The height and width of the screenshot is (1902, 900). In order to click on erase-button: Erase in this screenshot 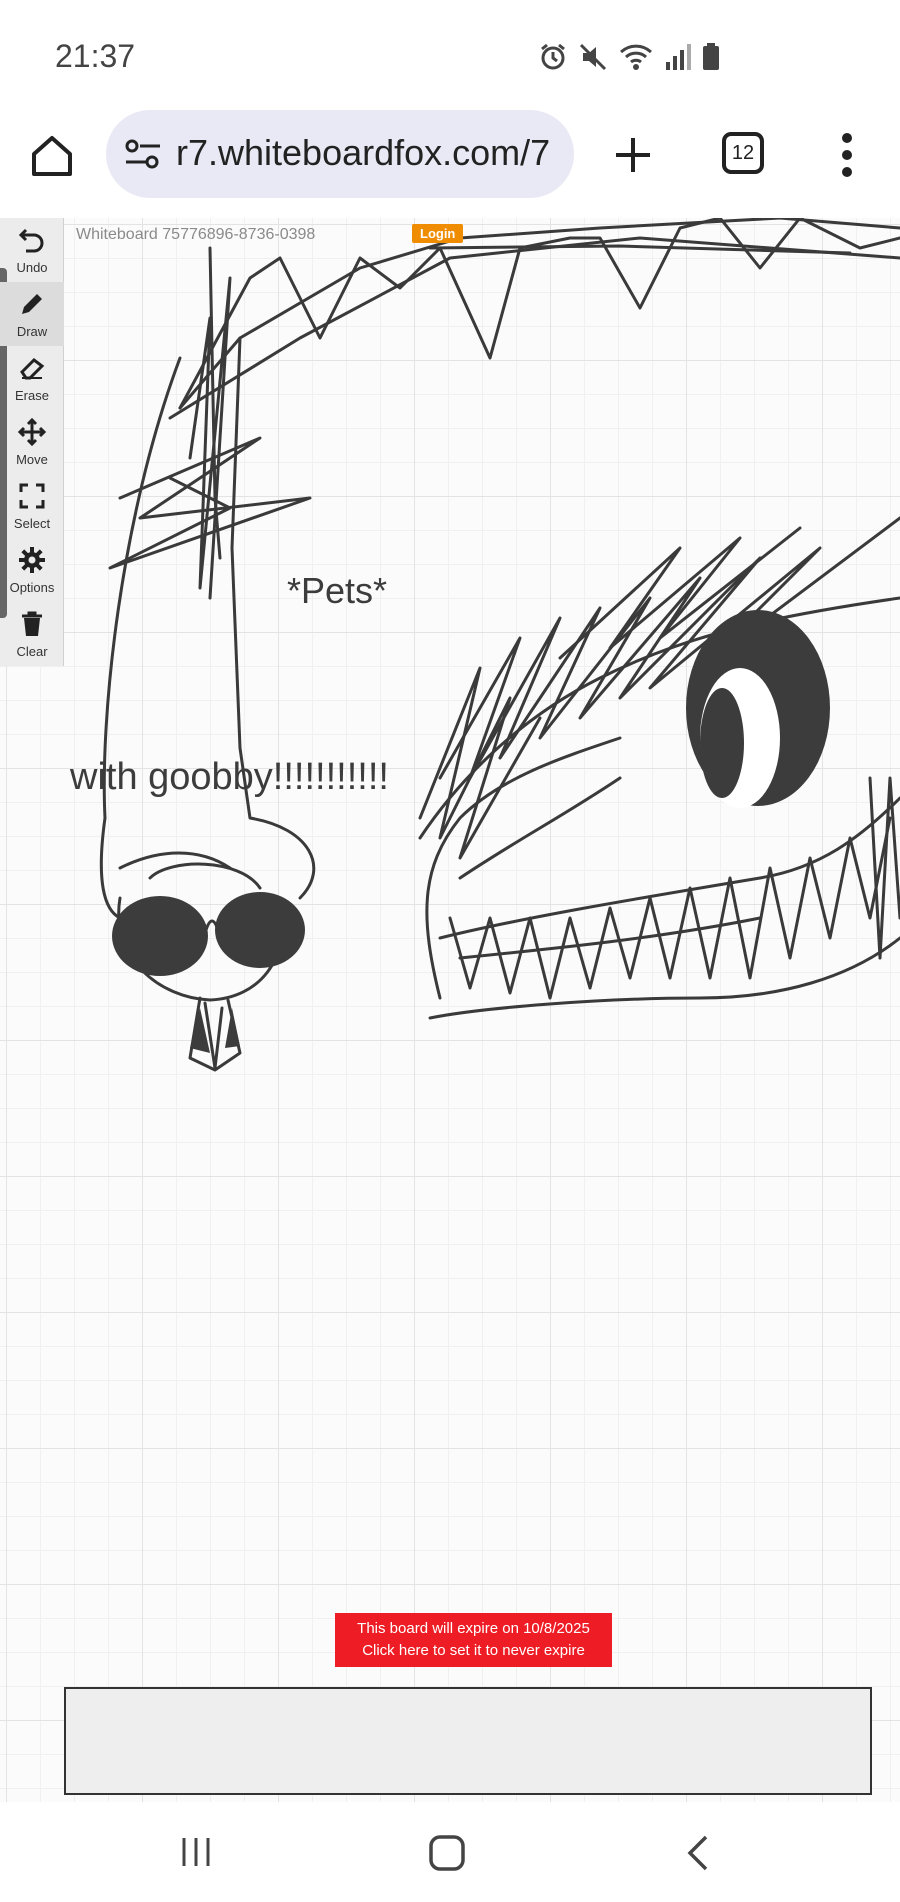, I will do `click(32, 378)`.